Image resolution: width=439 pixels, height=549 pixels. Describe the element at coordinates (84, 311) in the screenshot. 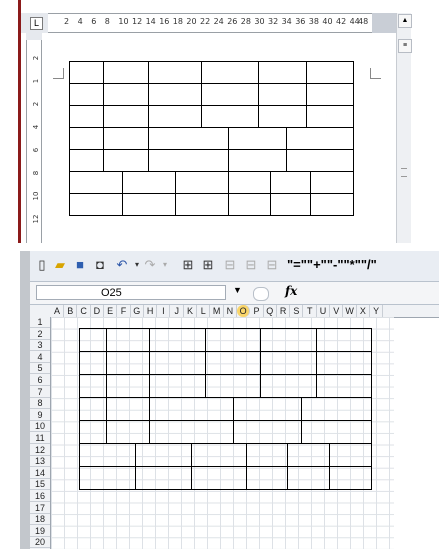

I see `column-header: C` at that location.